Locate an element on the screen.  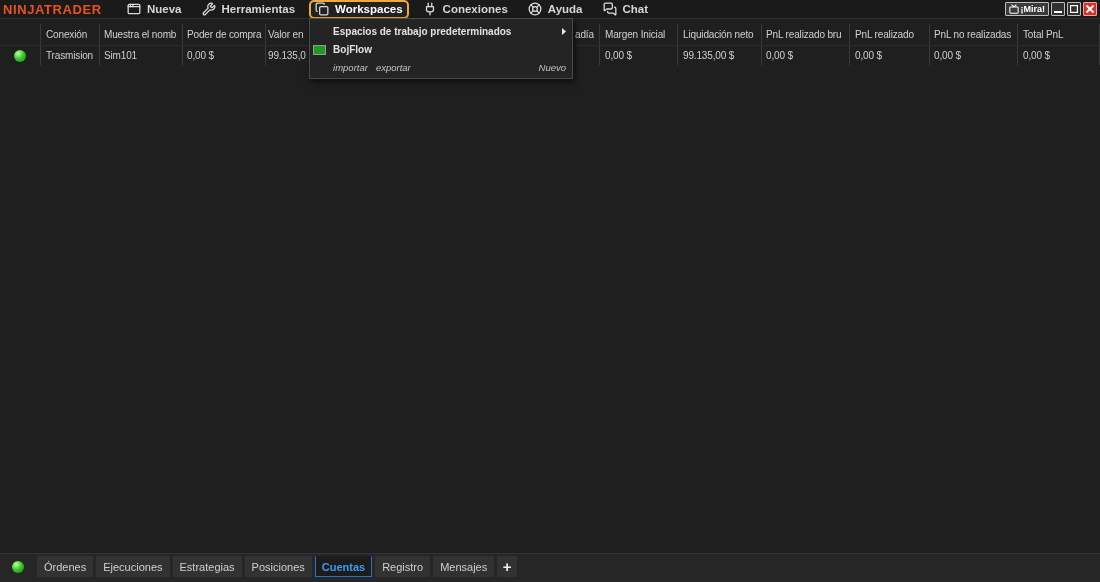
table-cell: Sim101 is located at coordinates (120, 55).